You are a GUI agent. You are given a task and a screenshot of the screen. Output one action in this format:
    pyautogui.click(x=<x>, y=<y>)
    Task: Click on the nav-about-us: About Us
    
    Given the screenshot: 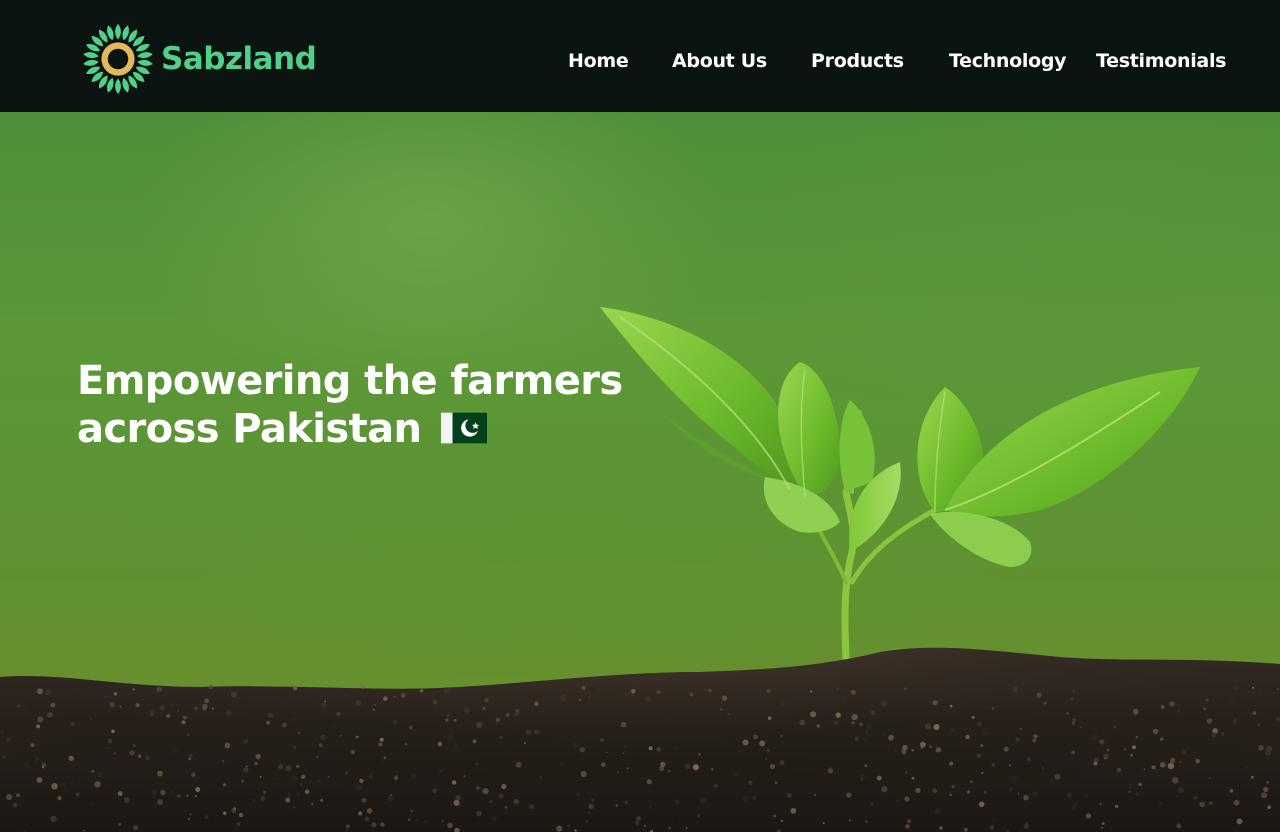 What is the action you would take?
    pyautogui.click(x=719, y=61)
    